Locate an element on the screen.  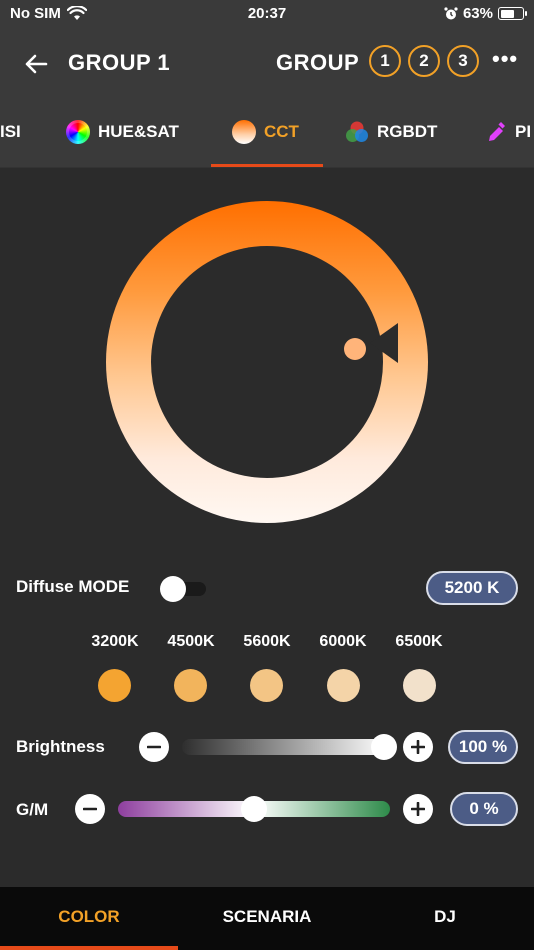
battery-icon is located at coordinates (512, 13).